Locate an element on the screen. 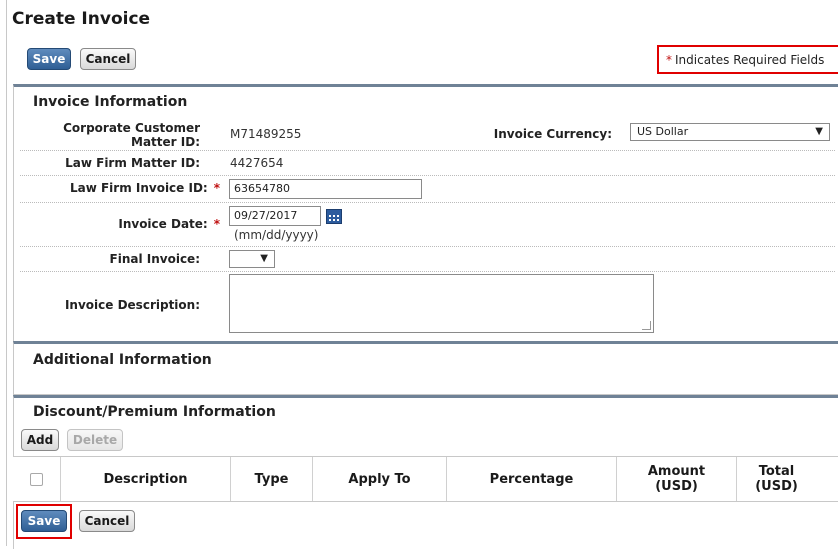 Image resolution: width=838 pixels, height=549 pixels. corporate-customer-label-line1: Corporate Customer is located at coordinates (131, 128).